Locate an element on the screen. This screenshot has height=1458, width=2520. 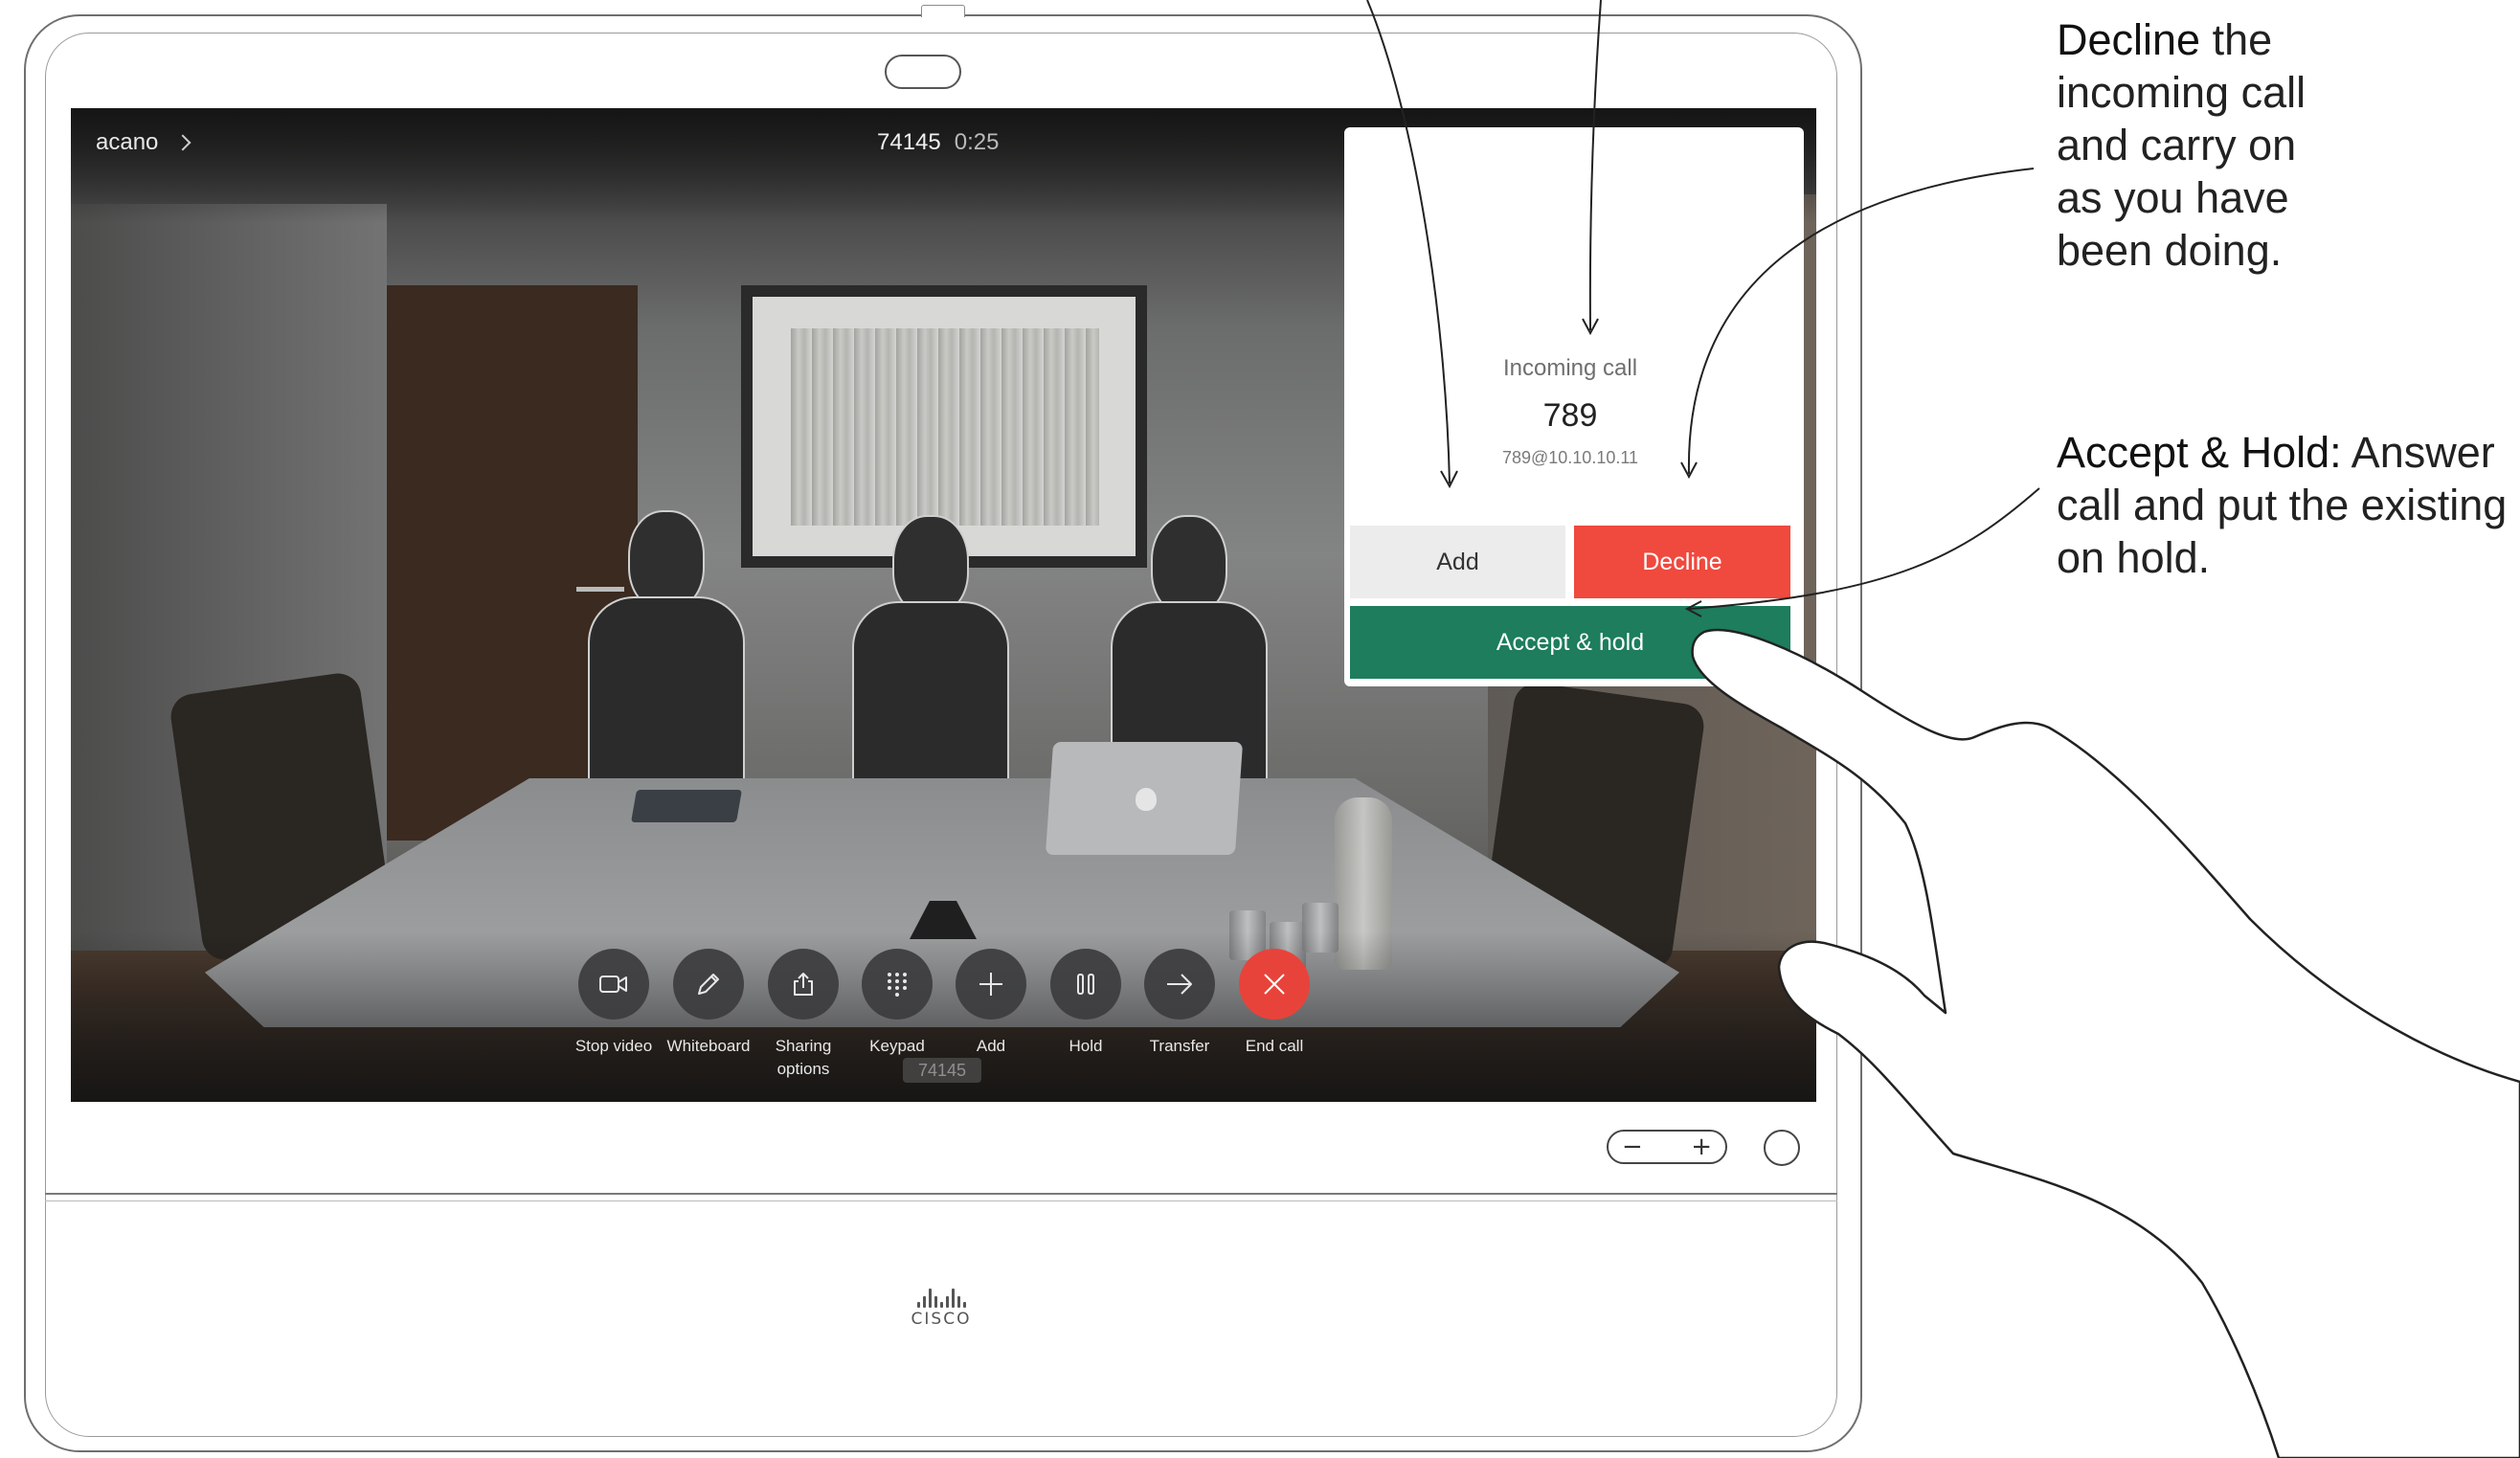
pause-icon is located at coordinates (1086, 984).